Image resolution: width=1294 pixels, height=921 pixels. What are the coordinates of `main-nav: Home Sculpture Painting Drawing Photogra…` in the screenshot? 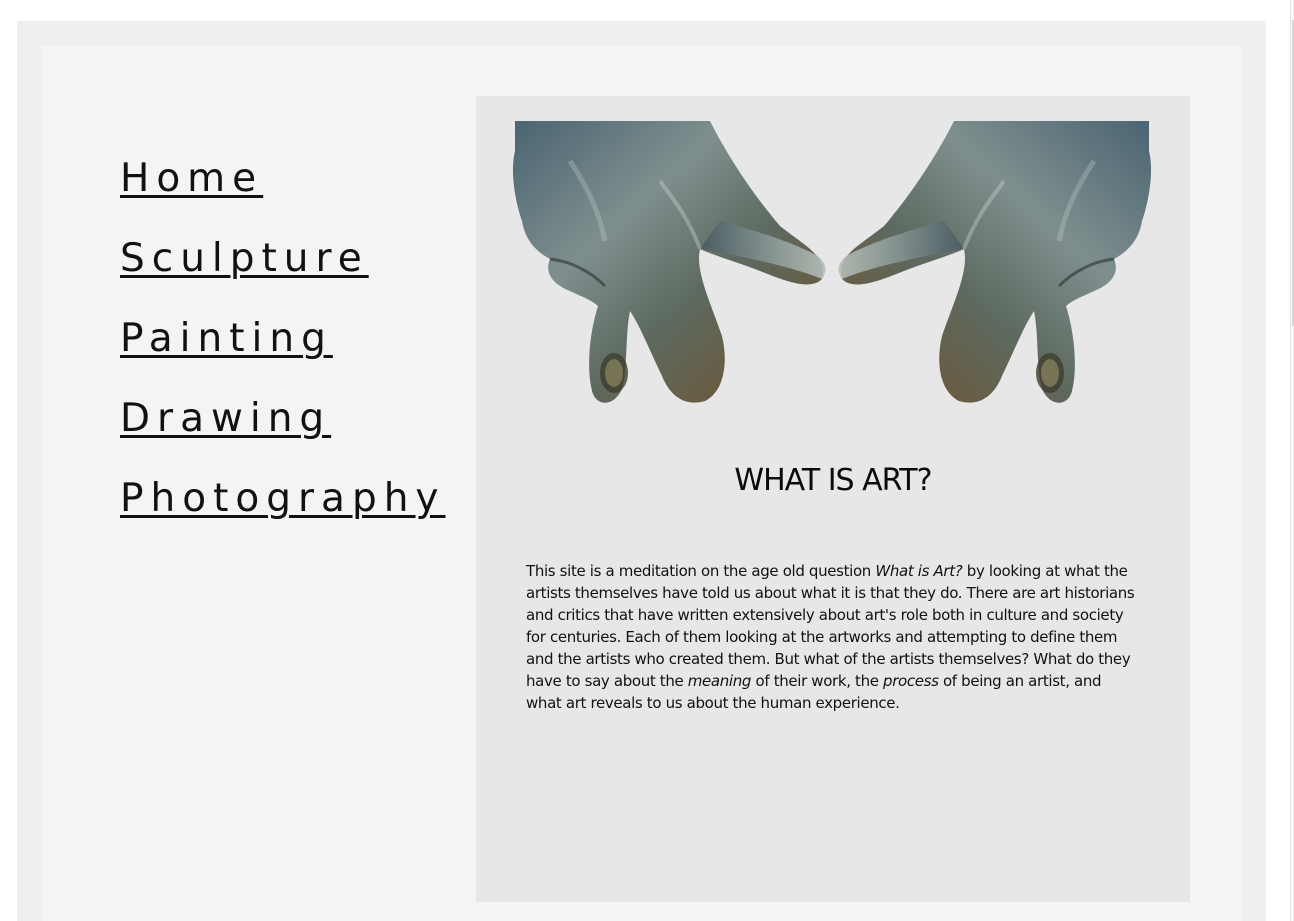 It's located at (283, 352).